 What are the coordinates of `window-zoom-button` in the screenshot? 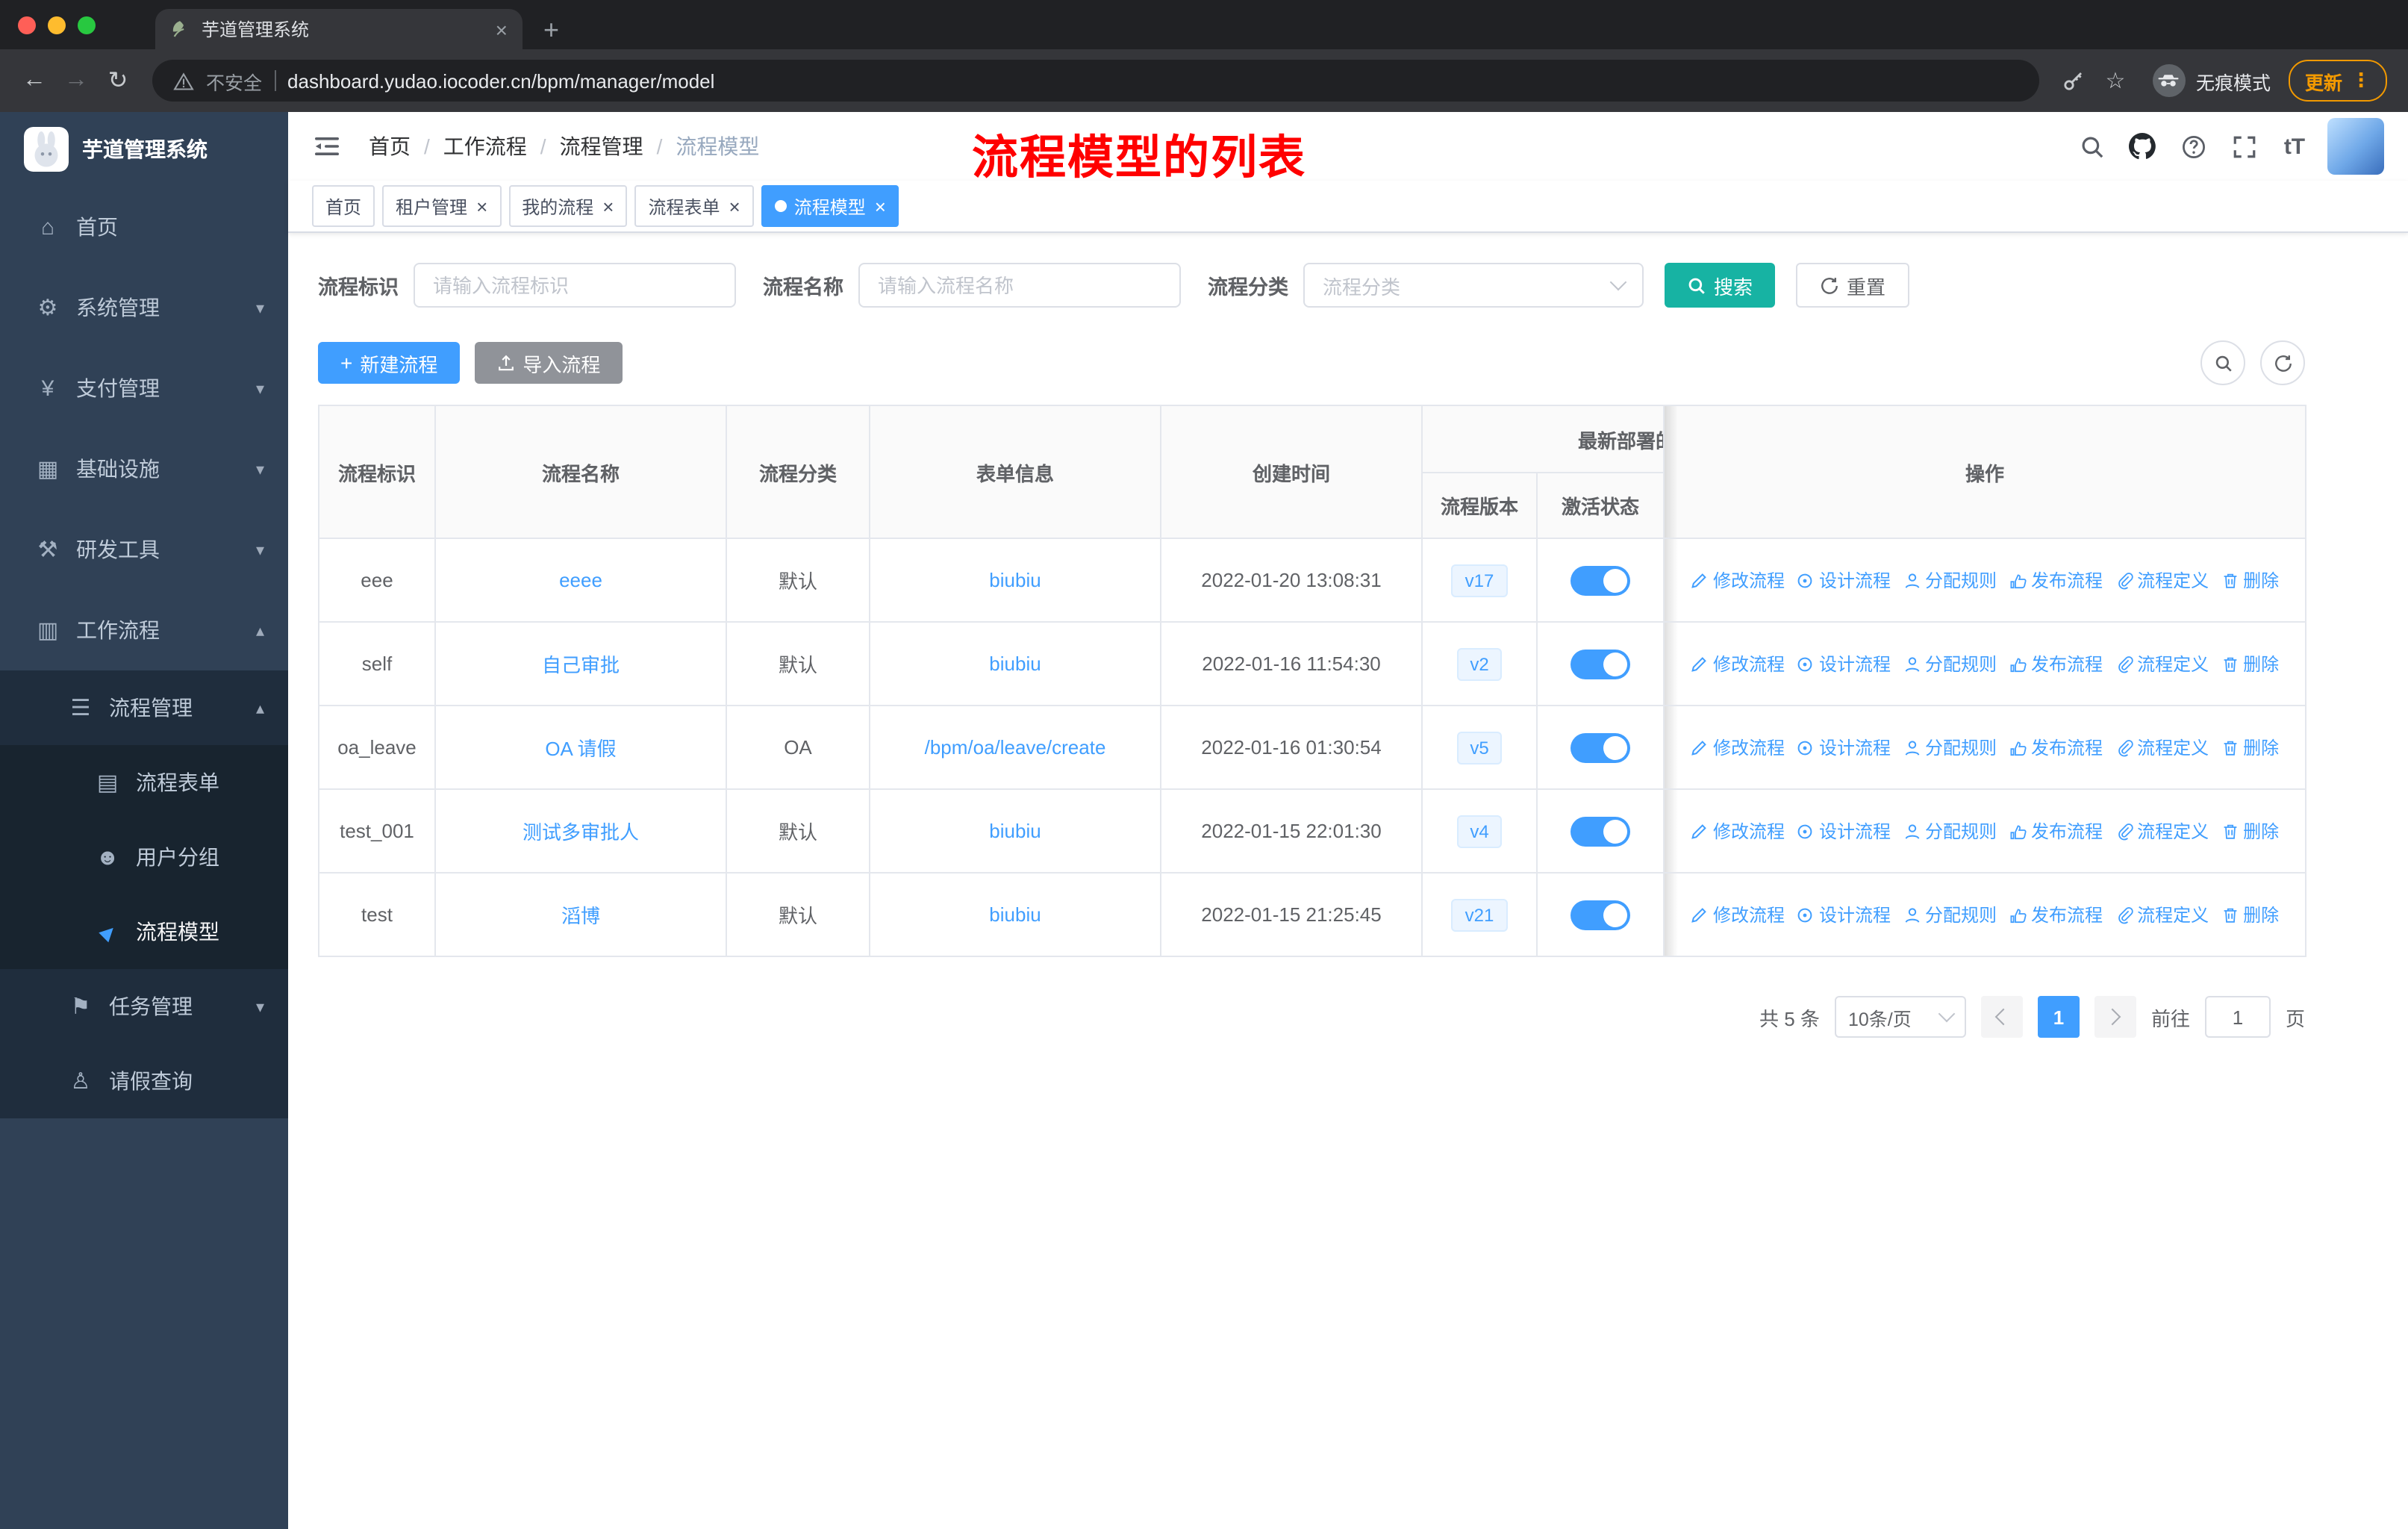 It's located at (87, 25).